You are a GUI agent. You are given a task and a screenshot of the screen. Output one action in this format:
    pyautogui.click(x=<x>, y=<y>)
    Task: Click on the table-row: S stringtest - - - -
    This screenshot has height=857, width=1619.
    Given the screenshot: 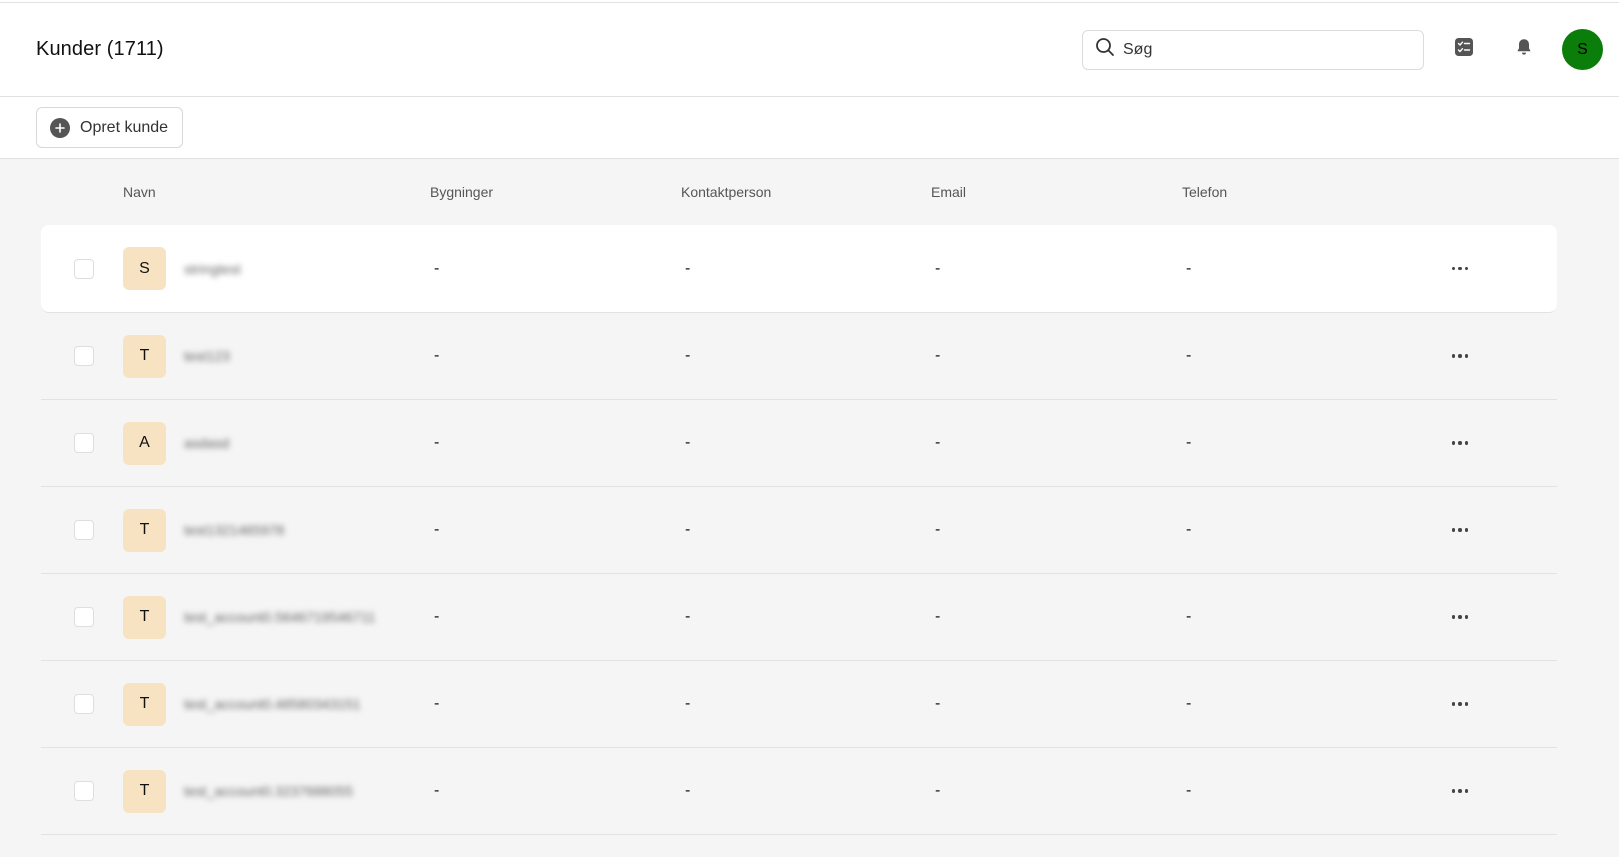 What is the action you would take?
    pyautogui.click(x=799, y=269)
    